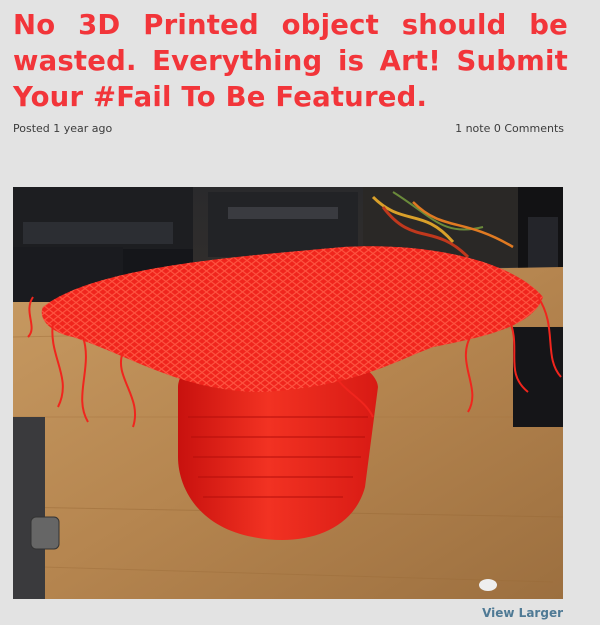  What do you see at coordinates (472, 128) in the screenshot?
I see `notes-link: 1 note` at bounding box center [472, 128].